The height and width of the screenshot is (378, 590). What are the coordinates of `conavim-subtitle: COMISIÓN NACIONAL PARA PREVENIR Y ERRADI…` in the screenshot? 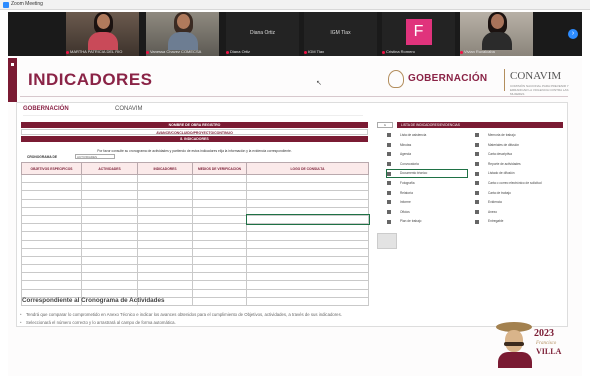 It's located at (539, 90).